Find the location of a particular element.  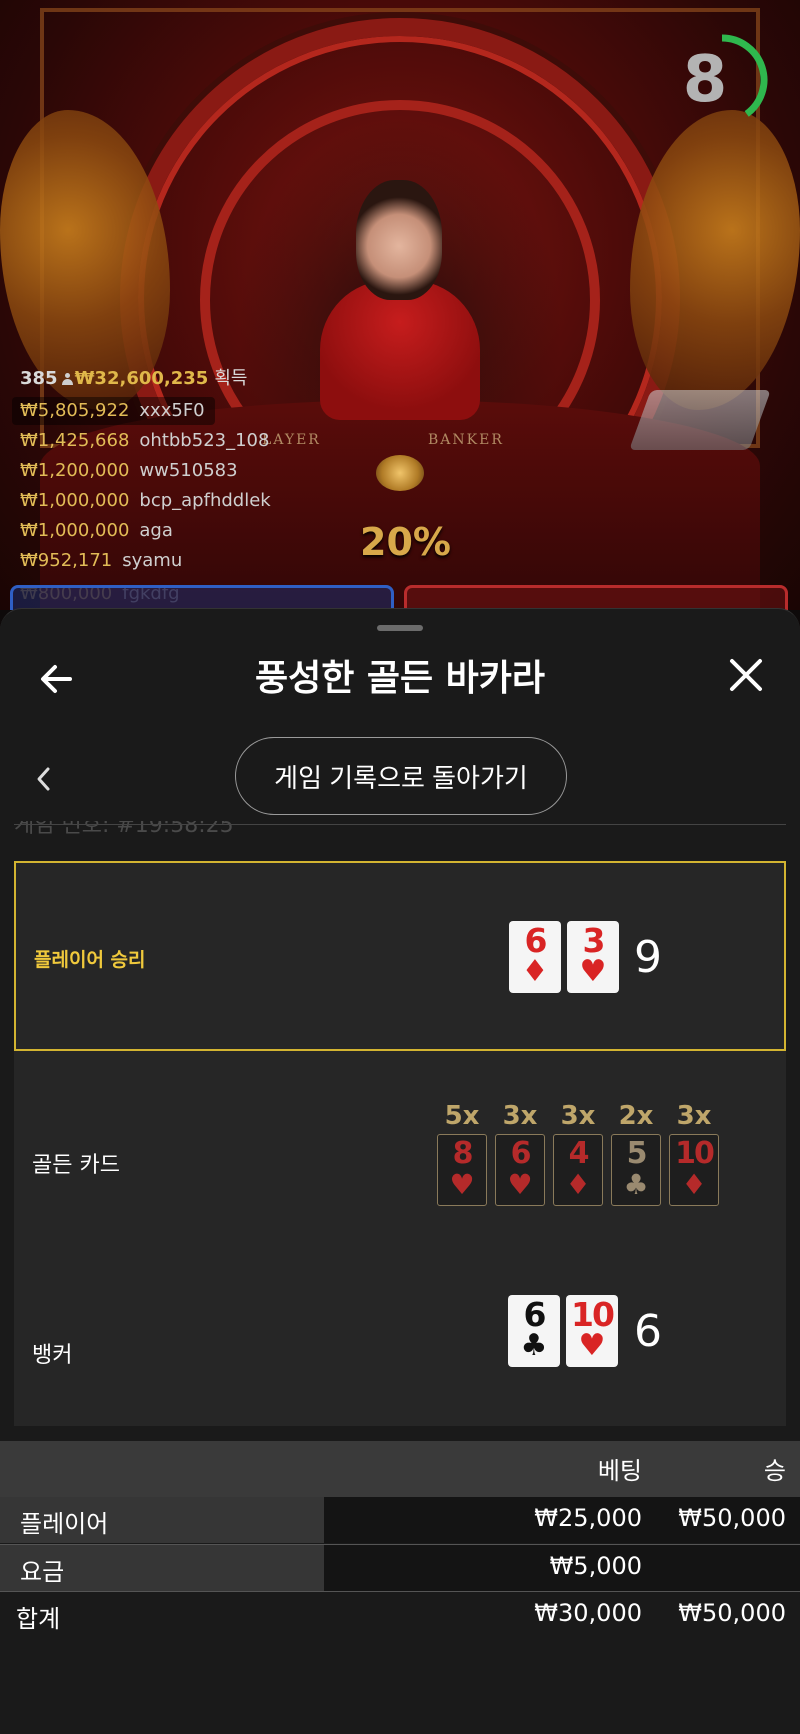

bet-label: 플레이어 is located at coordinates (64, 1524).